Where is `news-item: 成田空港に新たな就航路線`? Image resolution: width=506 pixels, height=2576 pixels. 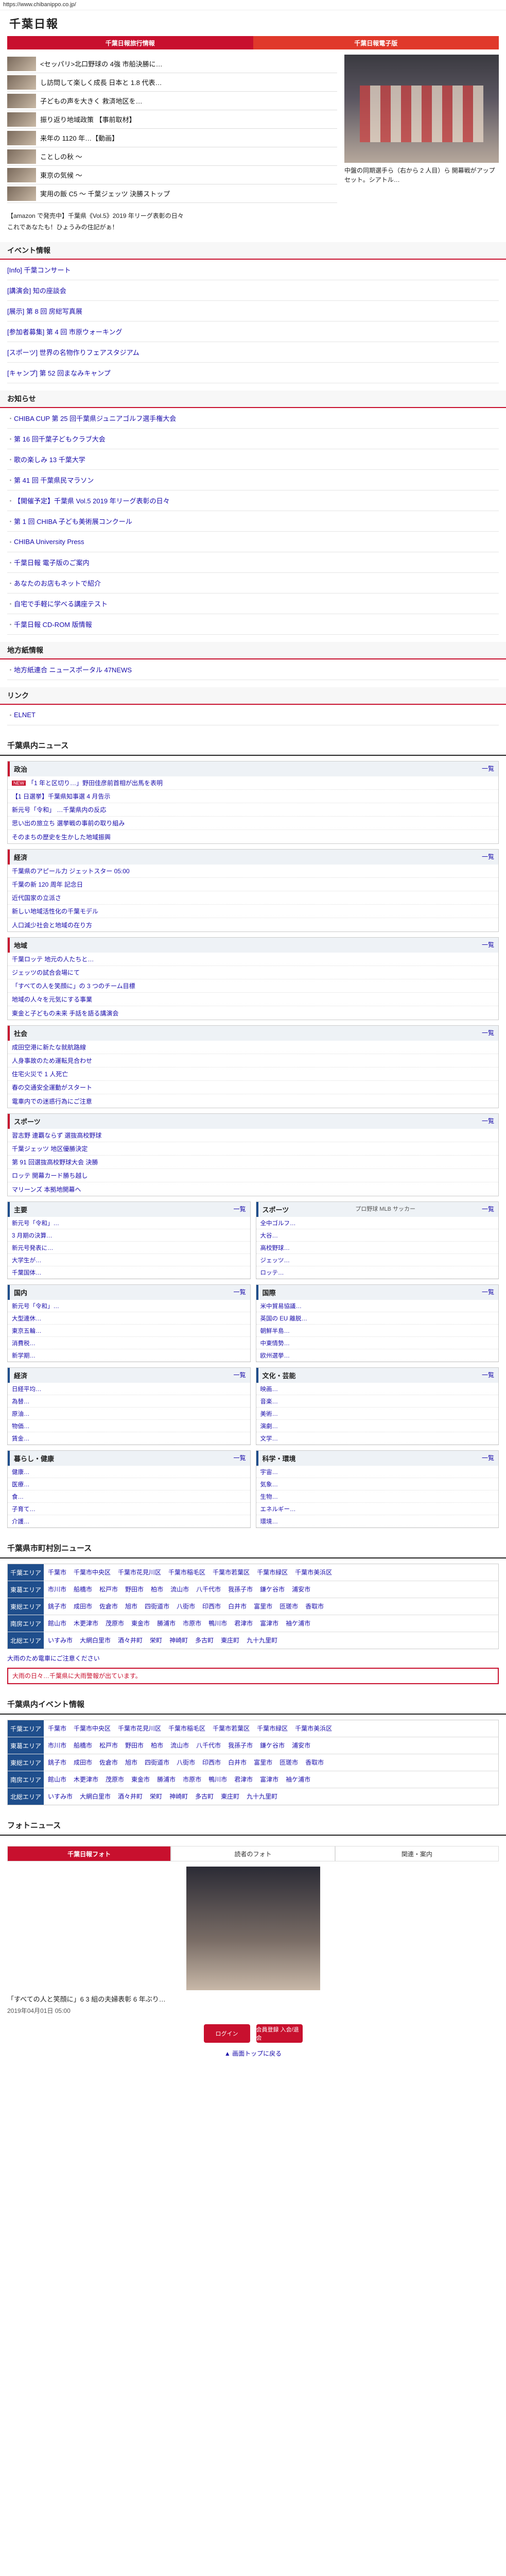
news-item: 成田空港に新たな就航路線 is located at coordinates (253, 1047).